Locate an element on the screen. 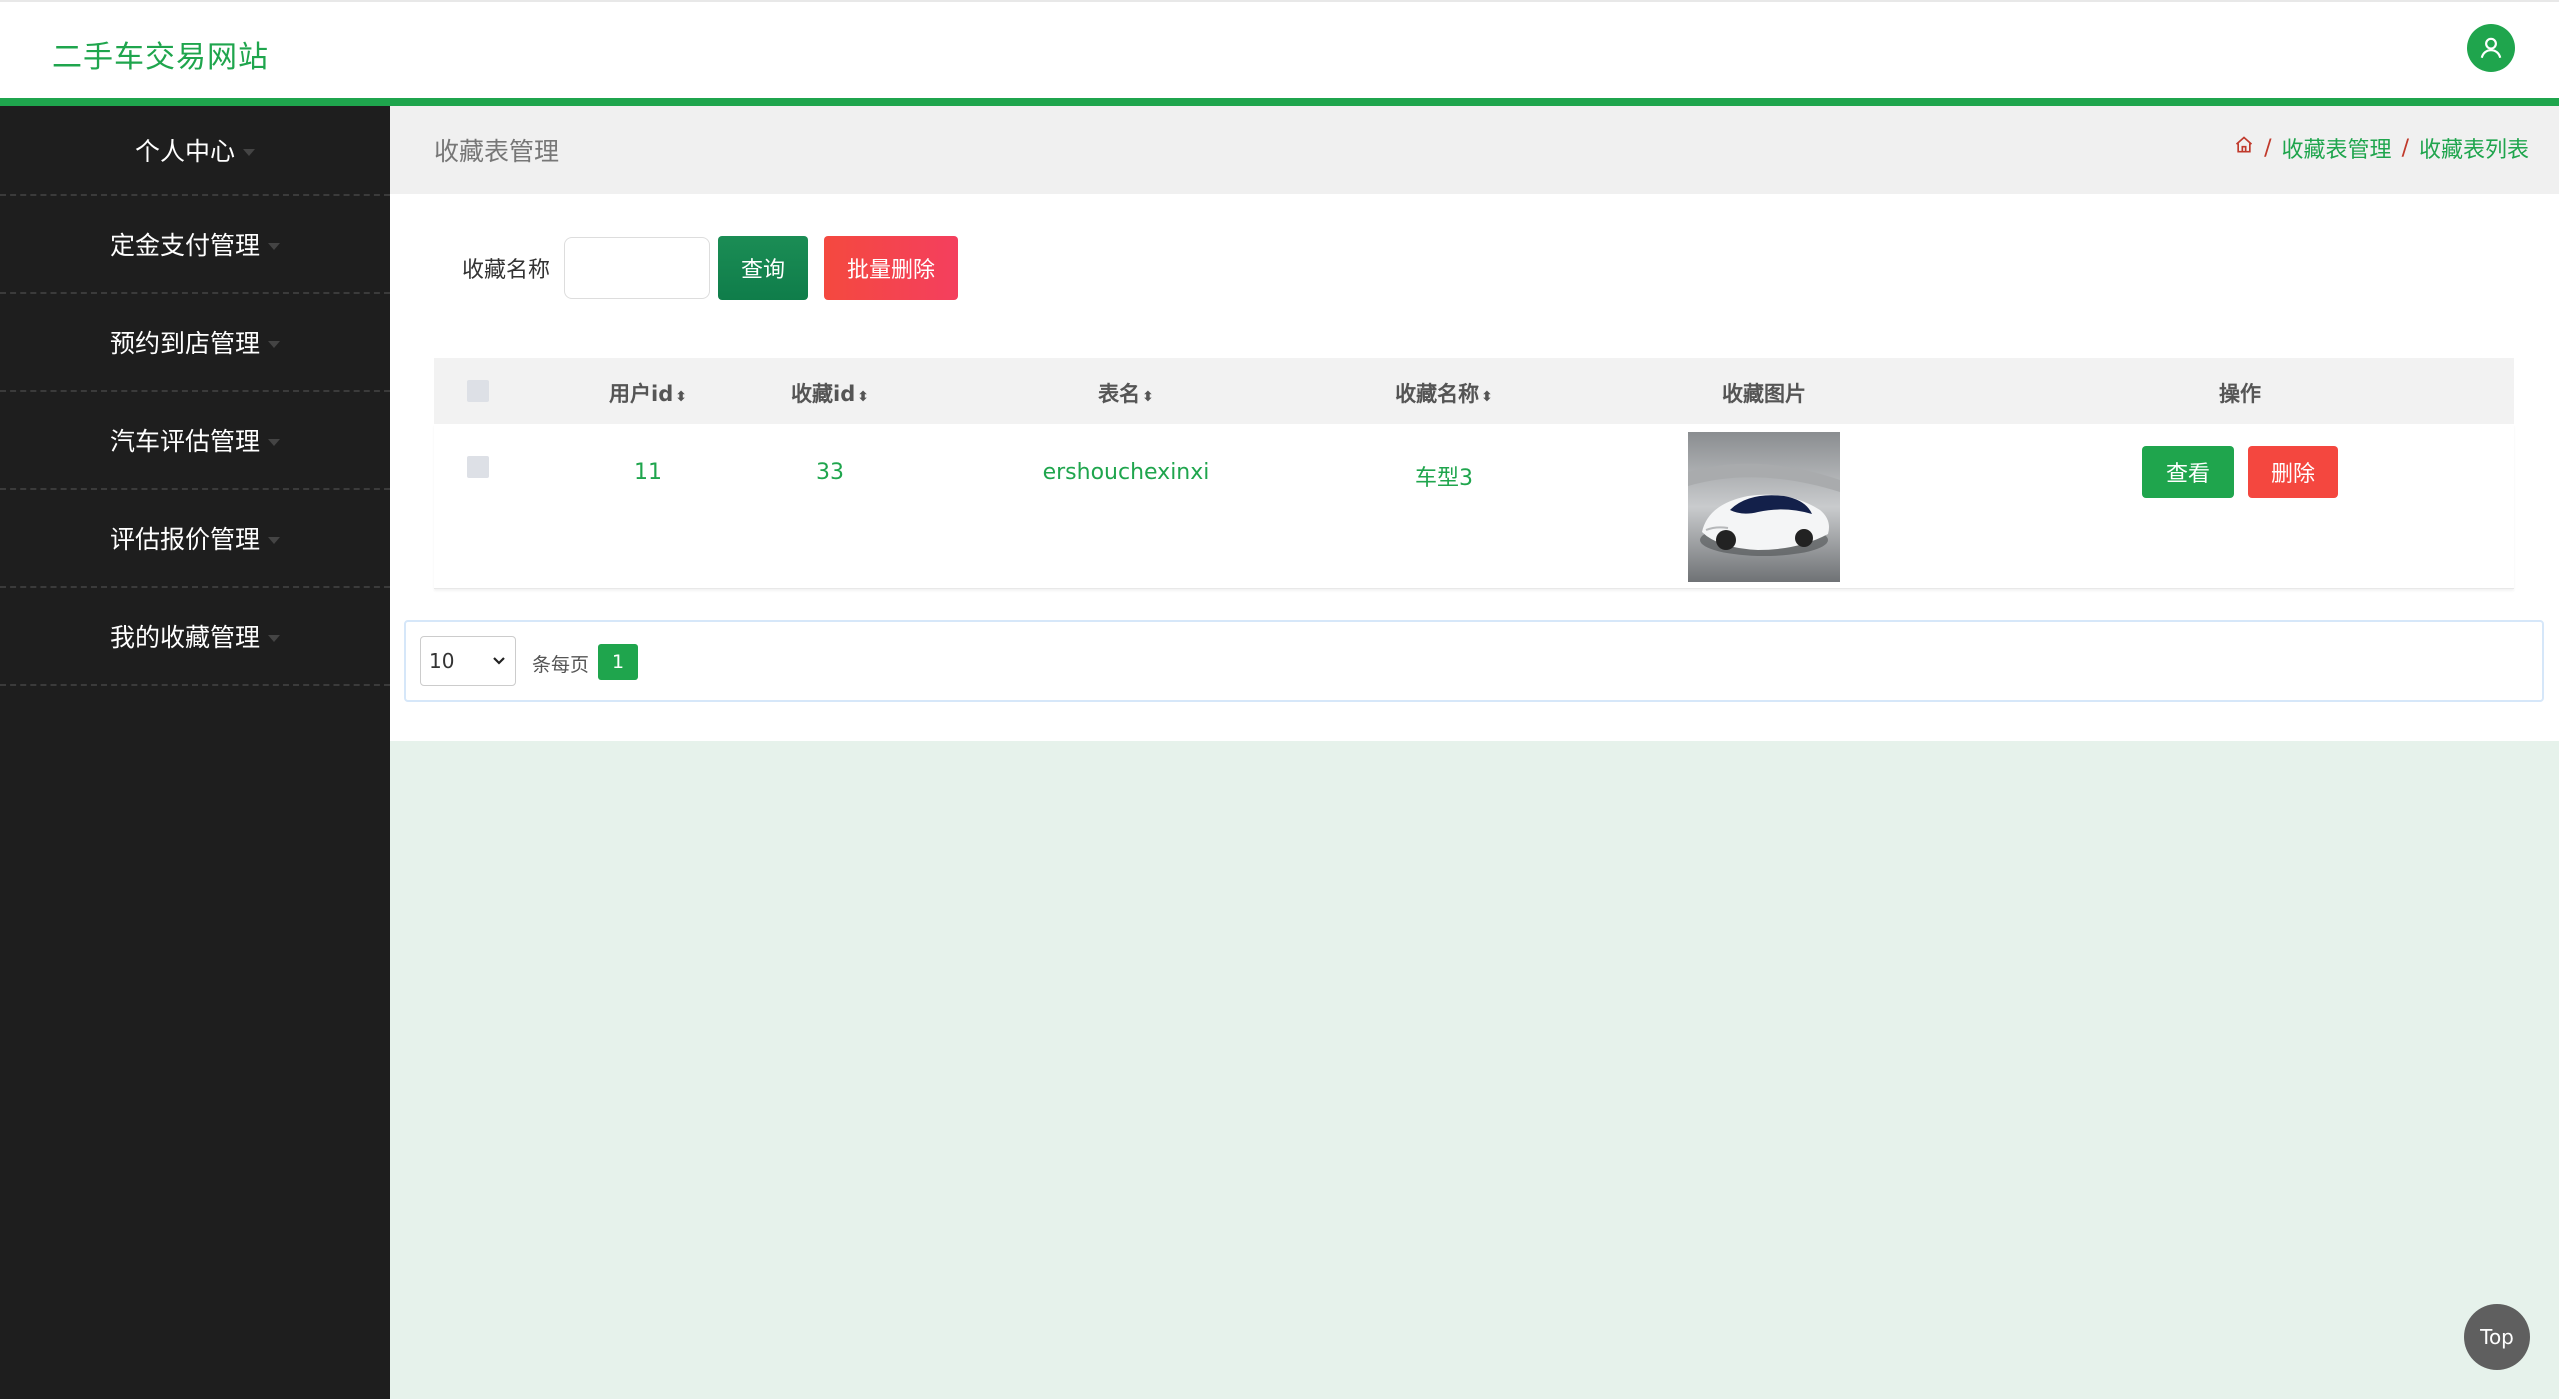 This screenshot has width=2559, height=1399. select-all-checkbox is located at coordinates (478, 391).